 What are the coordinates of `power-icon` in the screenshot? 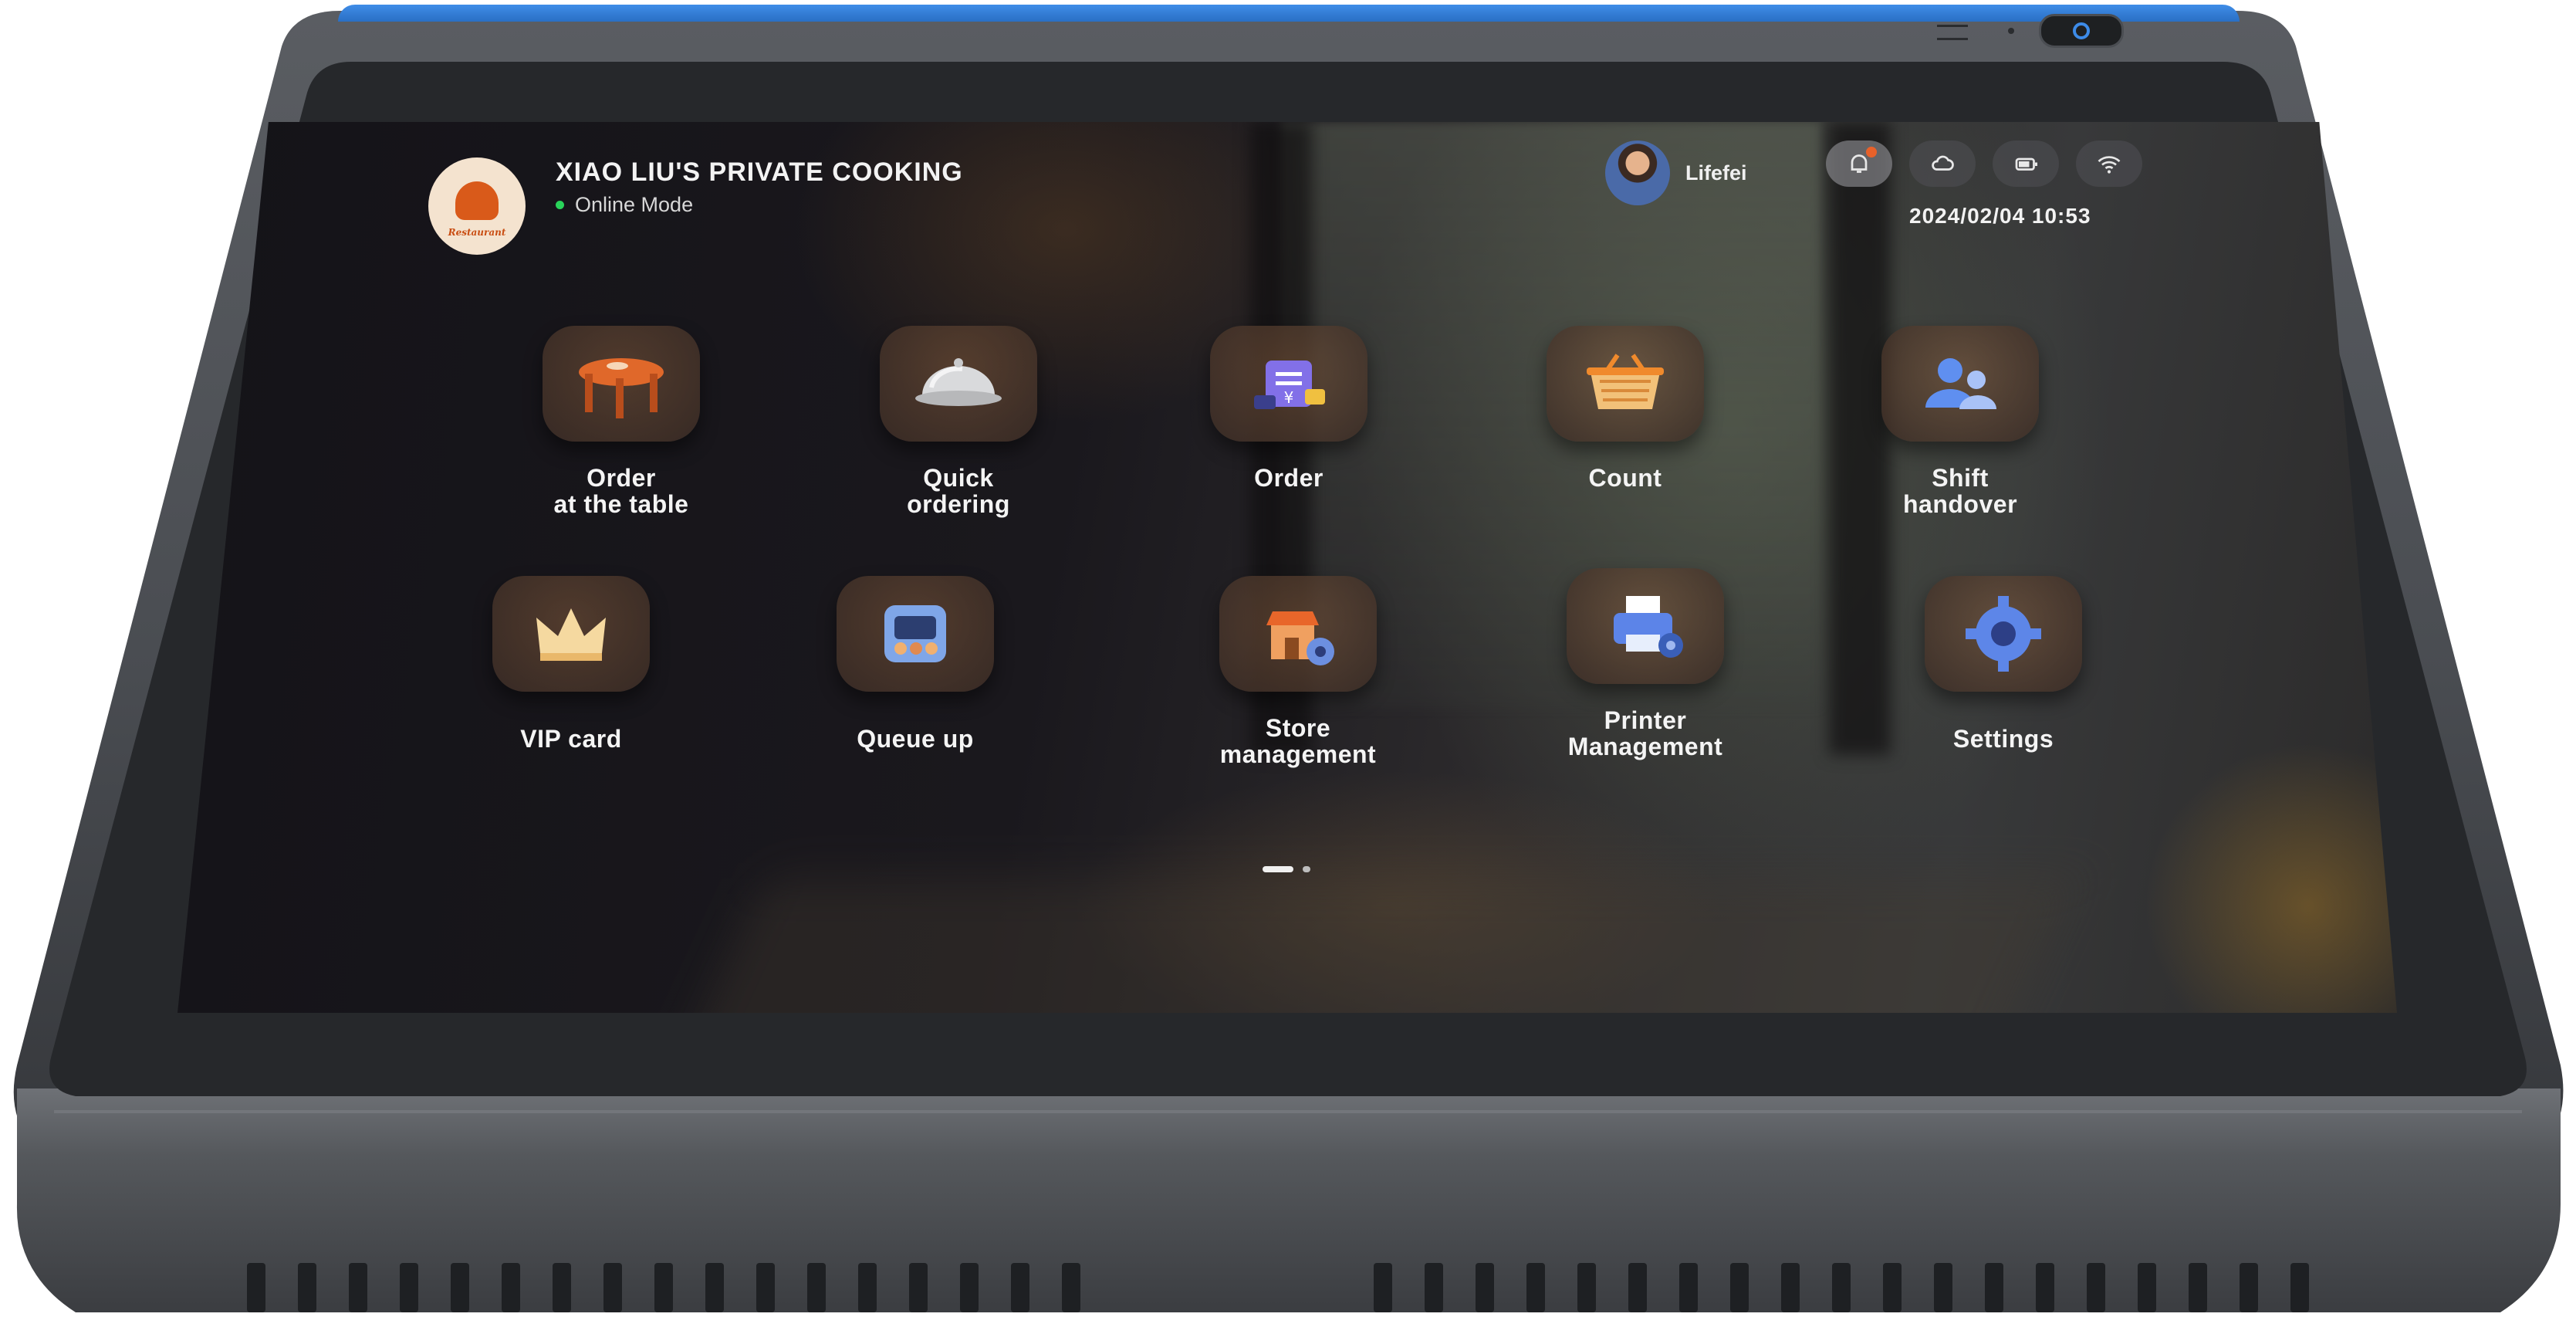 It's located at (2081, 30).